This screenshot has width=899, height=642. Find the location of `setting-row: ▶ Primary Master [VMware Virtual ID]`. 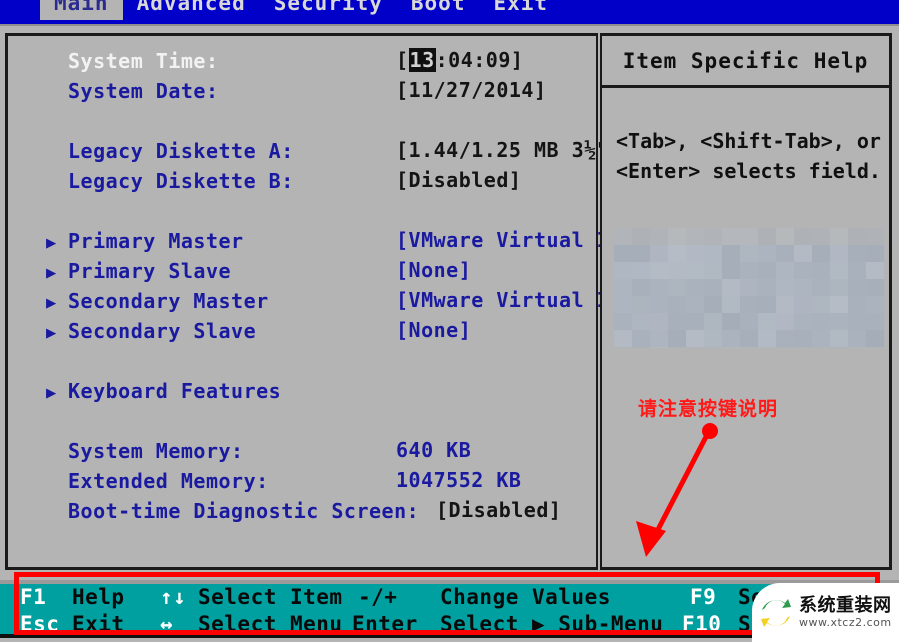

setting-row: ▶ Primary Master [VMware Virtual ID] is located at coordinates (340, 243).